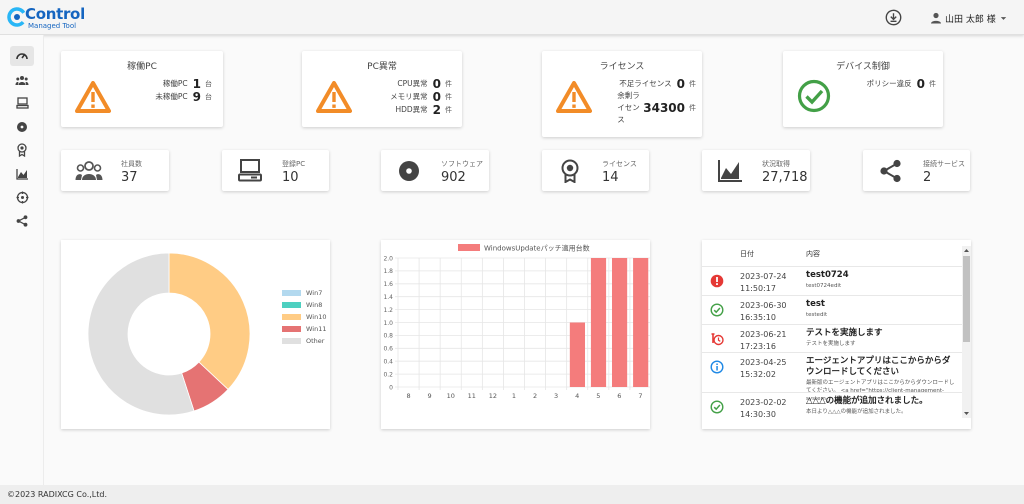 This screenshot has height=504, width=1024. What do you see at coordinates (22, 80) in the screenshot?
I see `sidebar-item-users` at bounding box center [22, 80].